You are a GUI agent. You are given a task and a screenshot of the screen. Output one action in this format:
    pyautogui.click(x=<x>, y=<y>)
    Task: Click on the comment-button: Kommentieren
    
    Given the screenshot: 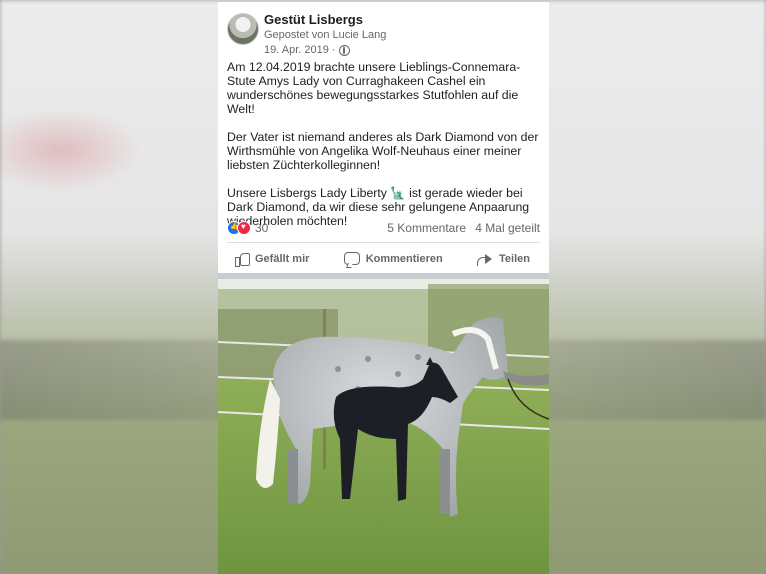 What is the action you would take?
    pyautogui.click(x=393, y=258)
    